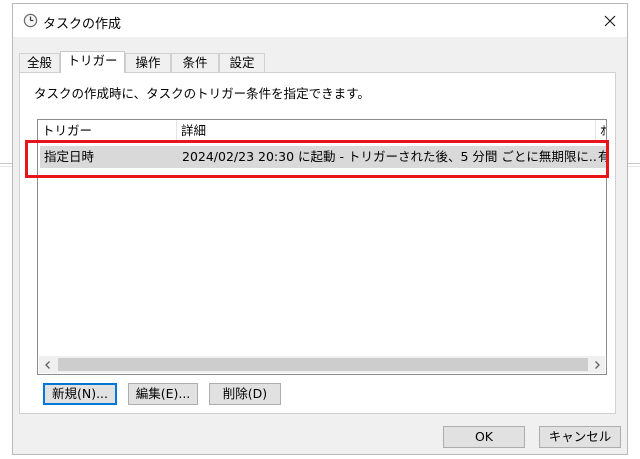 Image resolution: width=640 pixels, height=459 pixels. Describe the element at coordinates (107, 131) in the screenshot. I see `column-header-trigger: トリガー` at that location.